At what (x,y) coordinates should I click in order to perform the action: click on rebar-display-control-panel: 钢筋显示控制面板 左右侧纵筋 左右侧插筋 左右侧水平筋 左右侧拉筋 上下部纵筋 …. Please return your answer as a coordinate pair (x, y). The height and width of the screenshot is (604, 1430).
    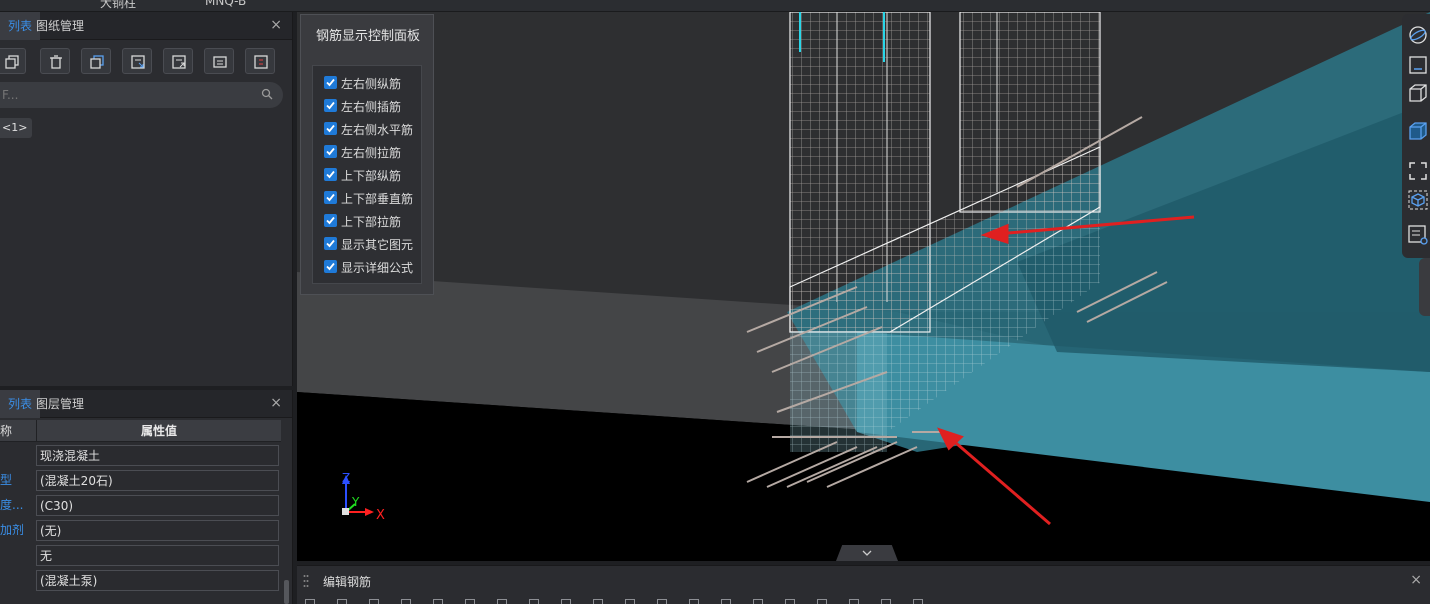
    Looking at the image, I should click on (367, 154).